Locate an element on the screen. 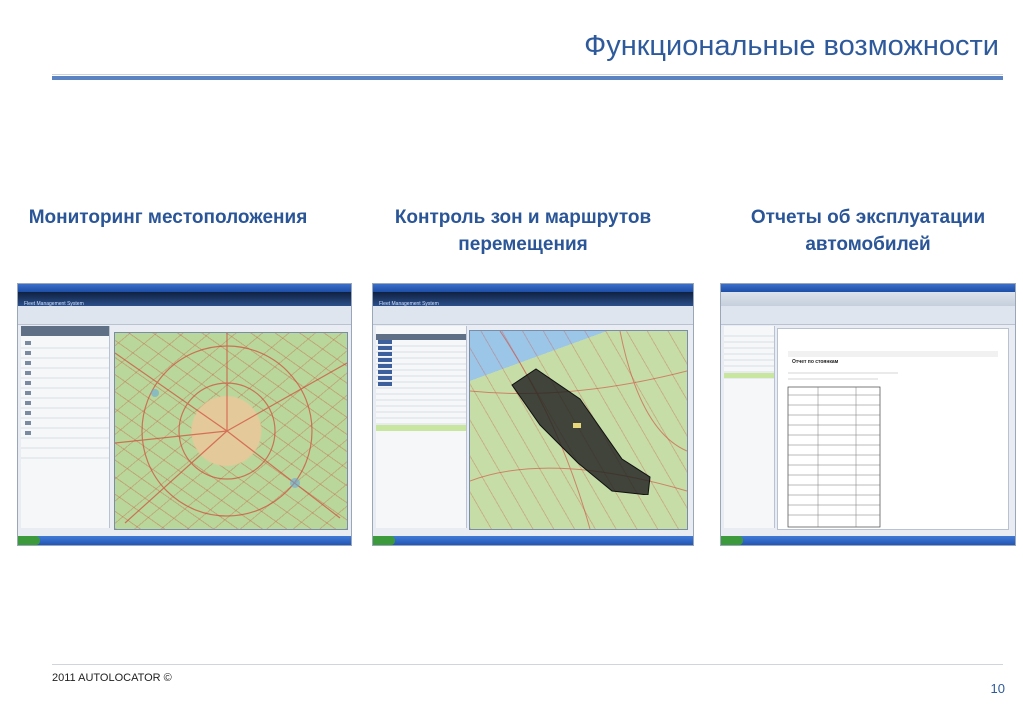 The height and width of the screenshot is (708, 1023). title-rule is located at coordinates (527, 78).